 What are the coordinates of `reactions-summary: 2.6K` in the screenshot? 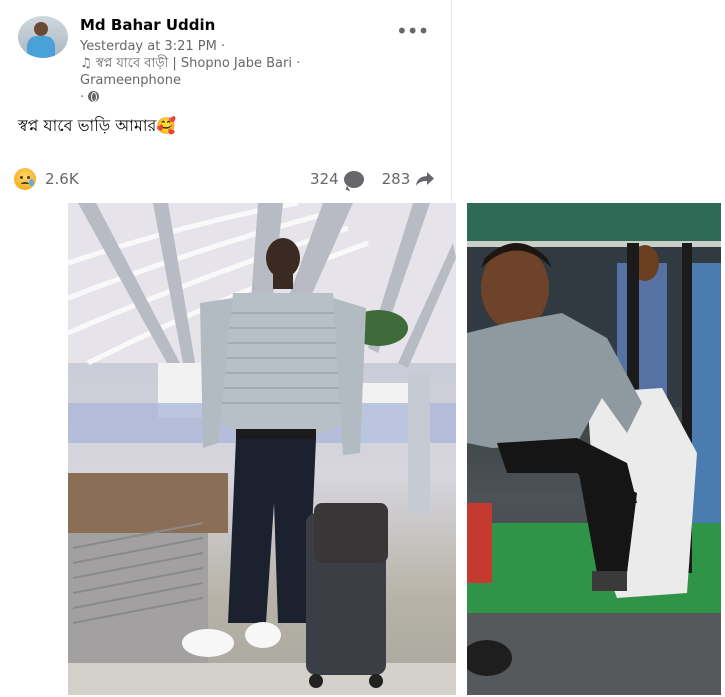 It's located at (46, 179).